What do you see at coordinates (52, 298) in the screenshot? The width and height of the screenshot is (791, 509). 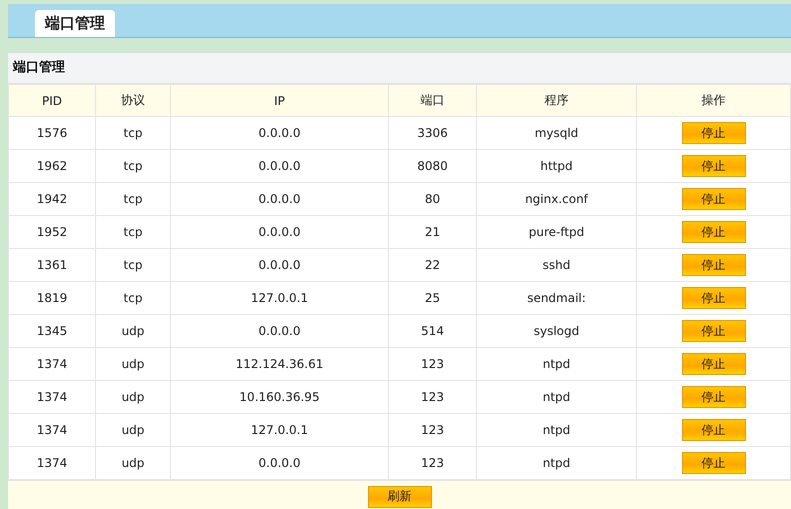 I see `table-cell: 1819` at bounding box center [52, 298].